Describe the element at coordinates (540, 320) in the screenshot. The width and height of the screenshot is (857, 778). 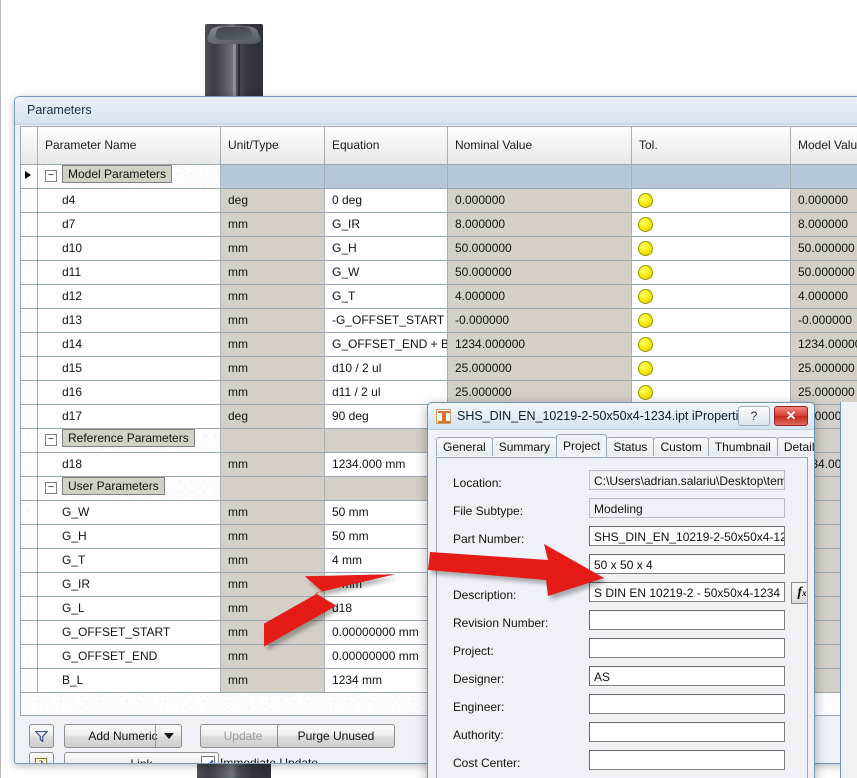
I see `cell-nominal: -0.000000` at that location.